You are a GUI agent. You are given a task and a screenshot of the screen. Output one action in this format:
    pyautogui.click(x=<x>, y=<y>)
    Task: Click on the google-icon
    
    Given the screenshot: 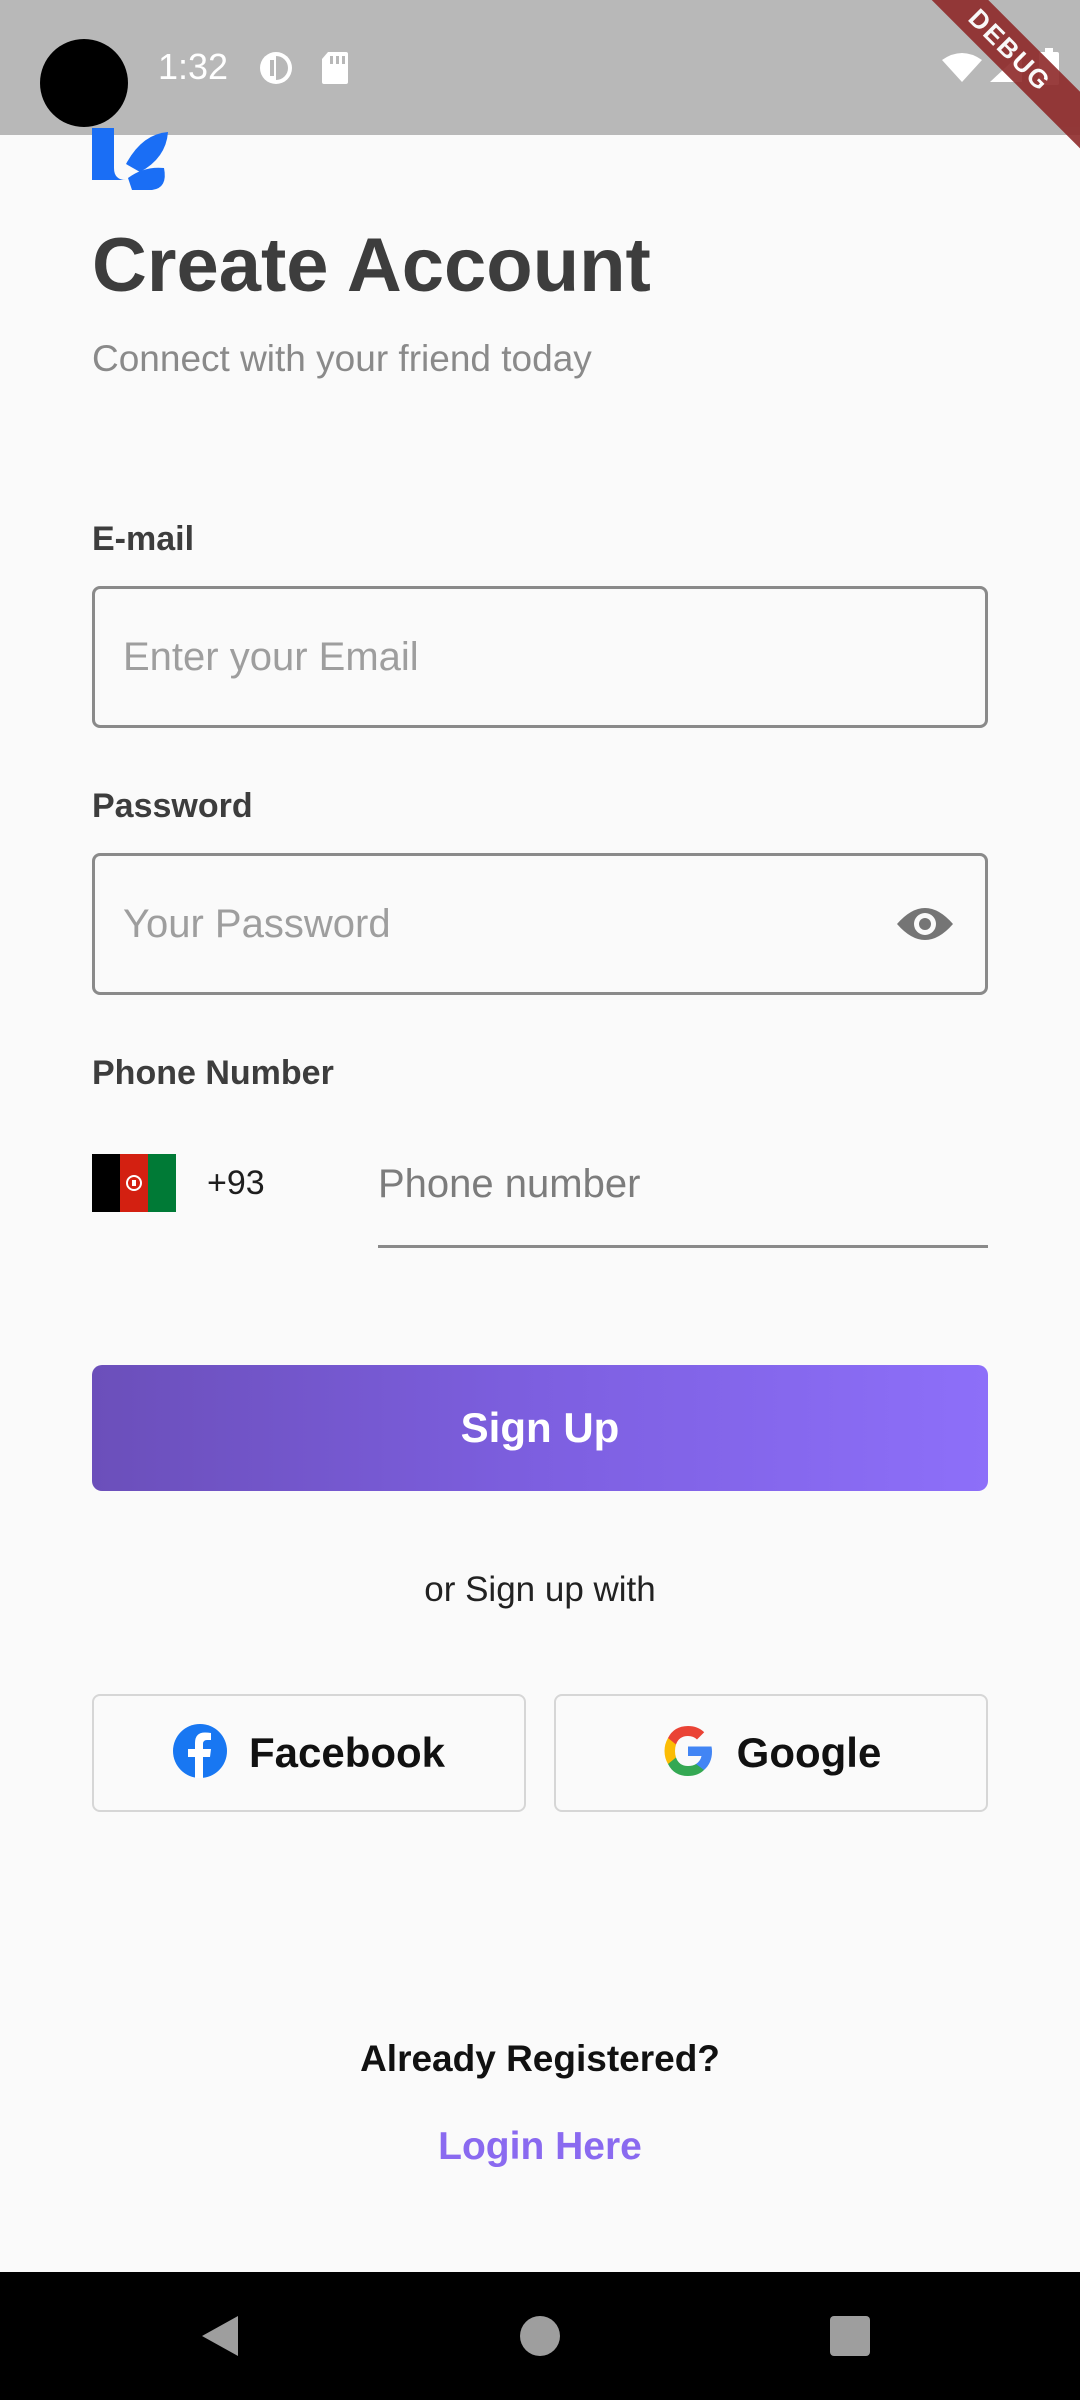 What is the action you would take?
    pyautogui.click(x=688, y=1753)
    